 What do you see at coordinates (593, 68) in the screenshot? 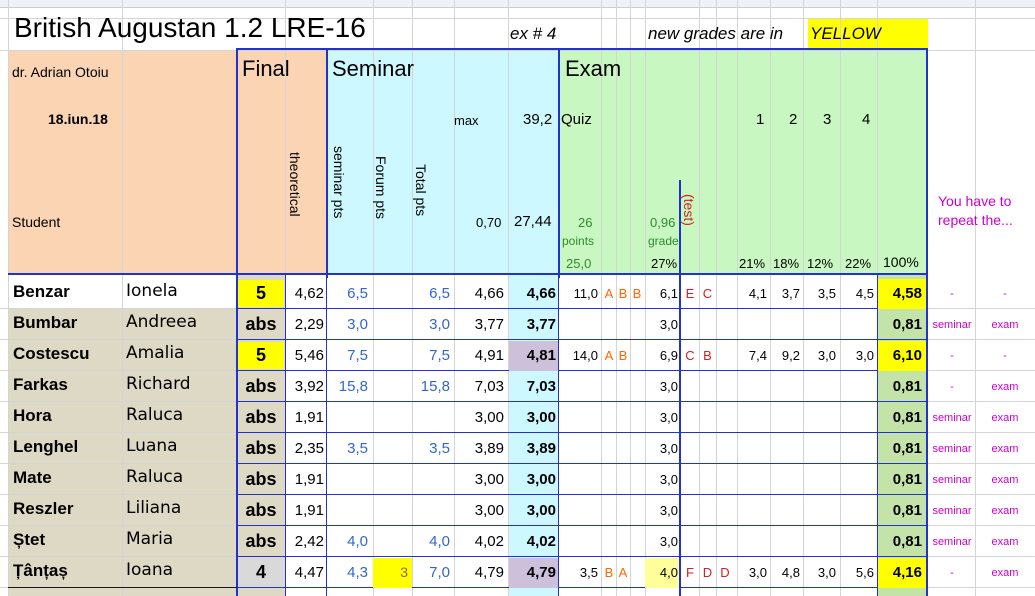
I see `exam-section-title: Exam` at bounding box center [593, 68].